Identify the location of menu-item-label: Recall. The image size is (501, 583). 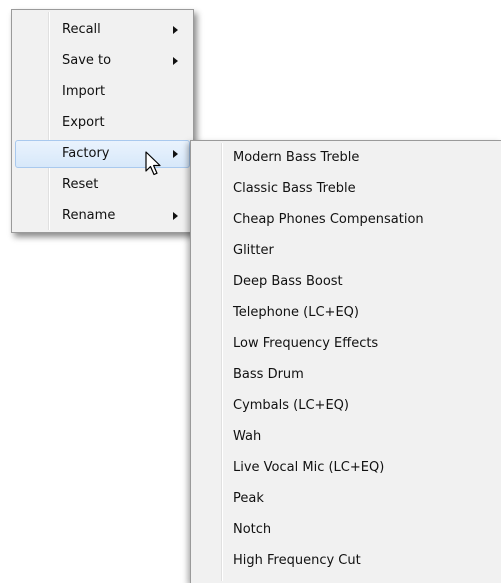
(81, 29).